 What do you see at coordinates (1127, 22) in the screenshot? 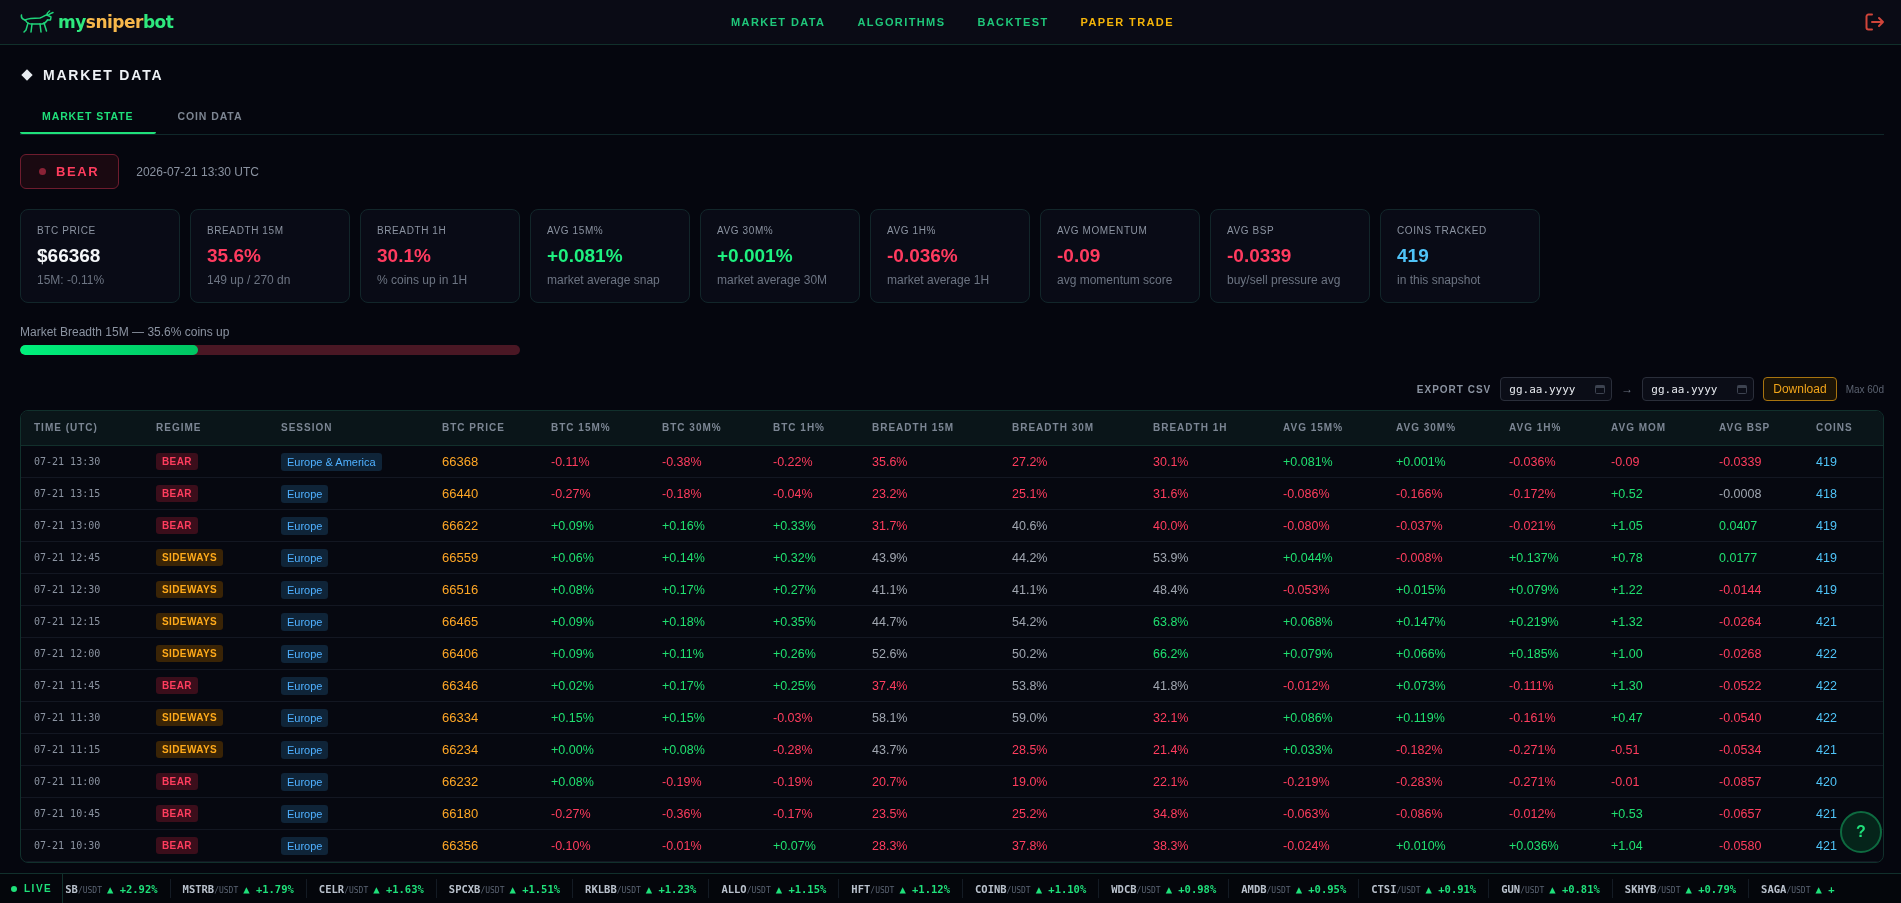
I see `nav-link: PAPER TRADE` at bounding box center [1127, 22].